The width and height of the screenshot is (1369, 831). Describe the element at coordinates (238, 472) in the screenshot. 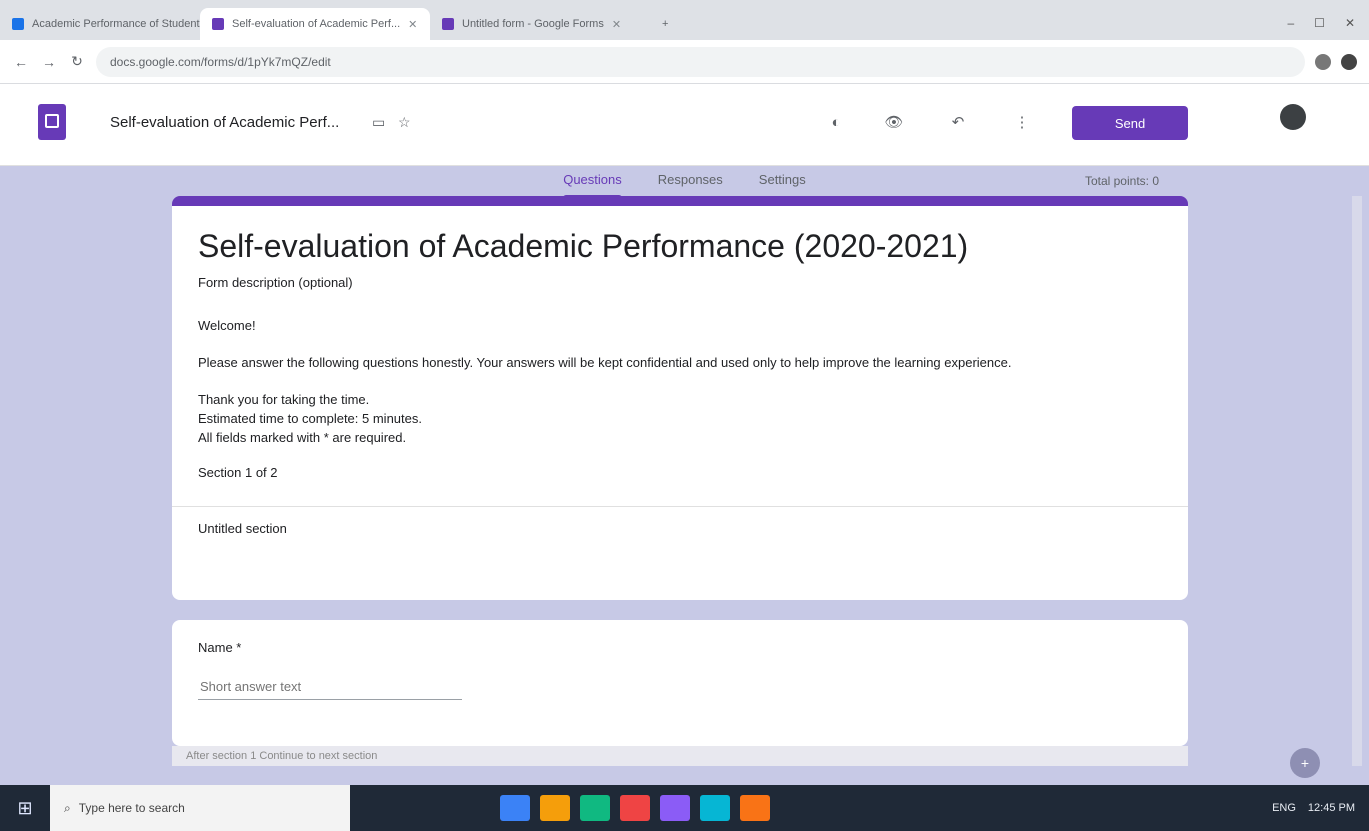

I see `section-label: Section 1 of 2` at that location.